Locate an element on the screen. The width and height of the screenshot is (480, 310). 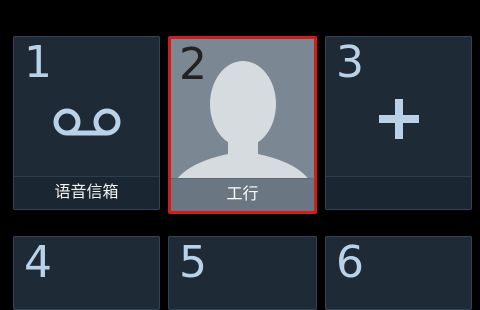
tile-number: 1 is located at coordinates (38, 62).